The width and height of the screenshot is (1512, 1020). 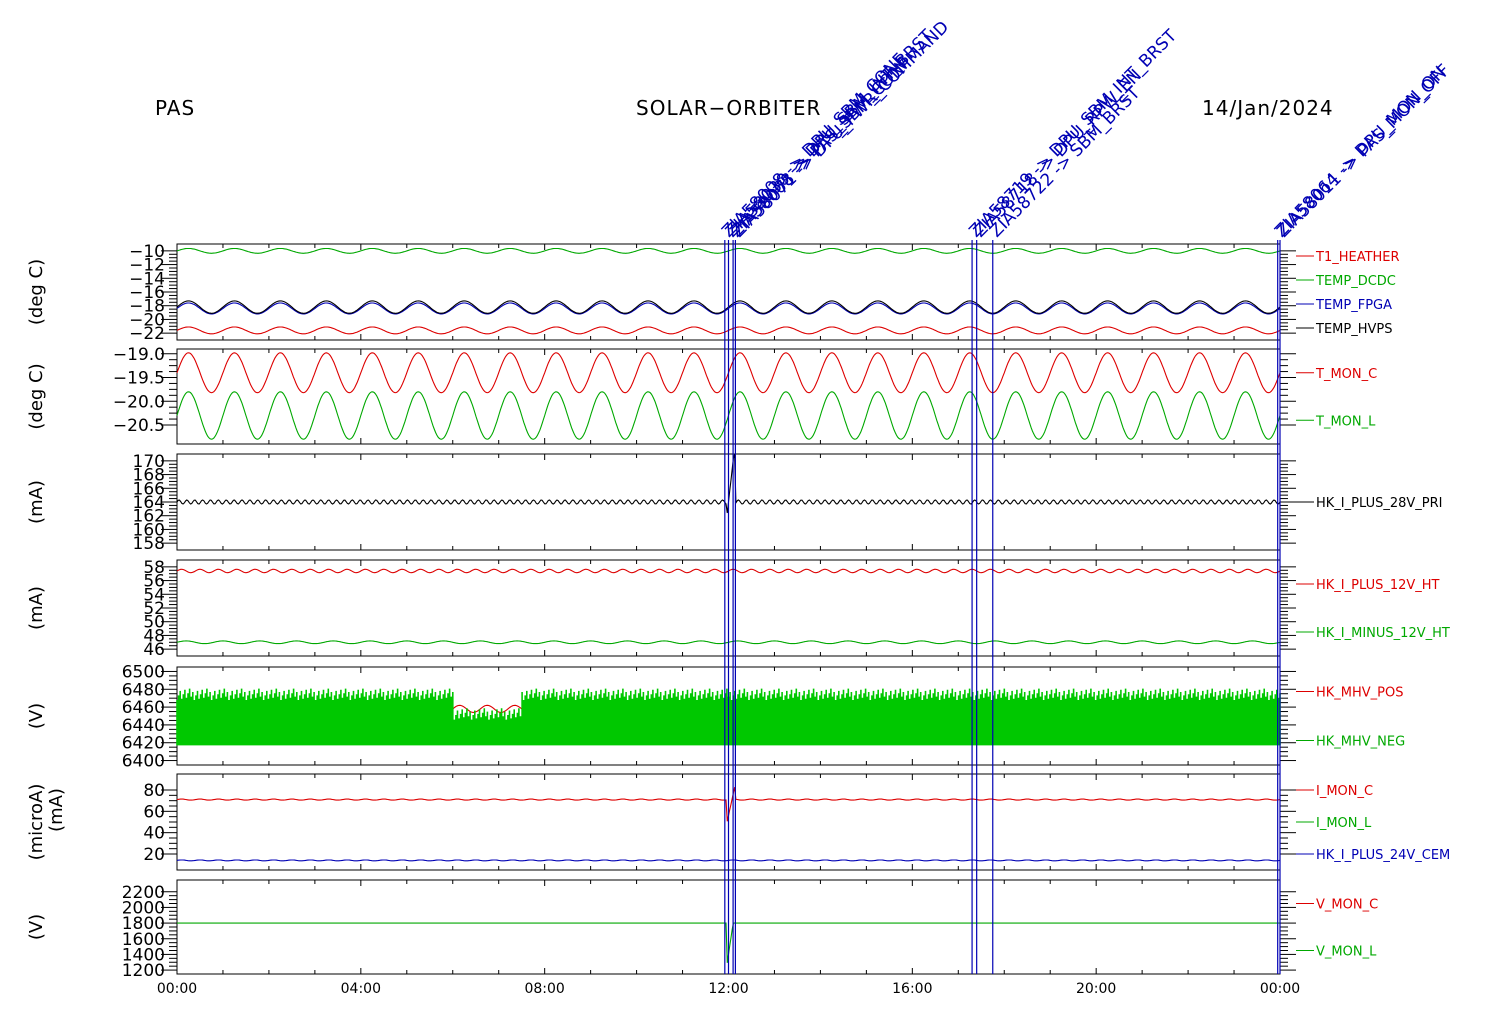 What do you see at coordinates (1363, 151) in the screenshot?
I see `event-label: ZIA58011 -> PAS_MON_OFF` at bounding box center [1363, 151].